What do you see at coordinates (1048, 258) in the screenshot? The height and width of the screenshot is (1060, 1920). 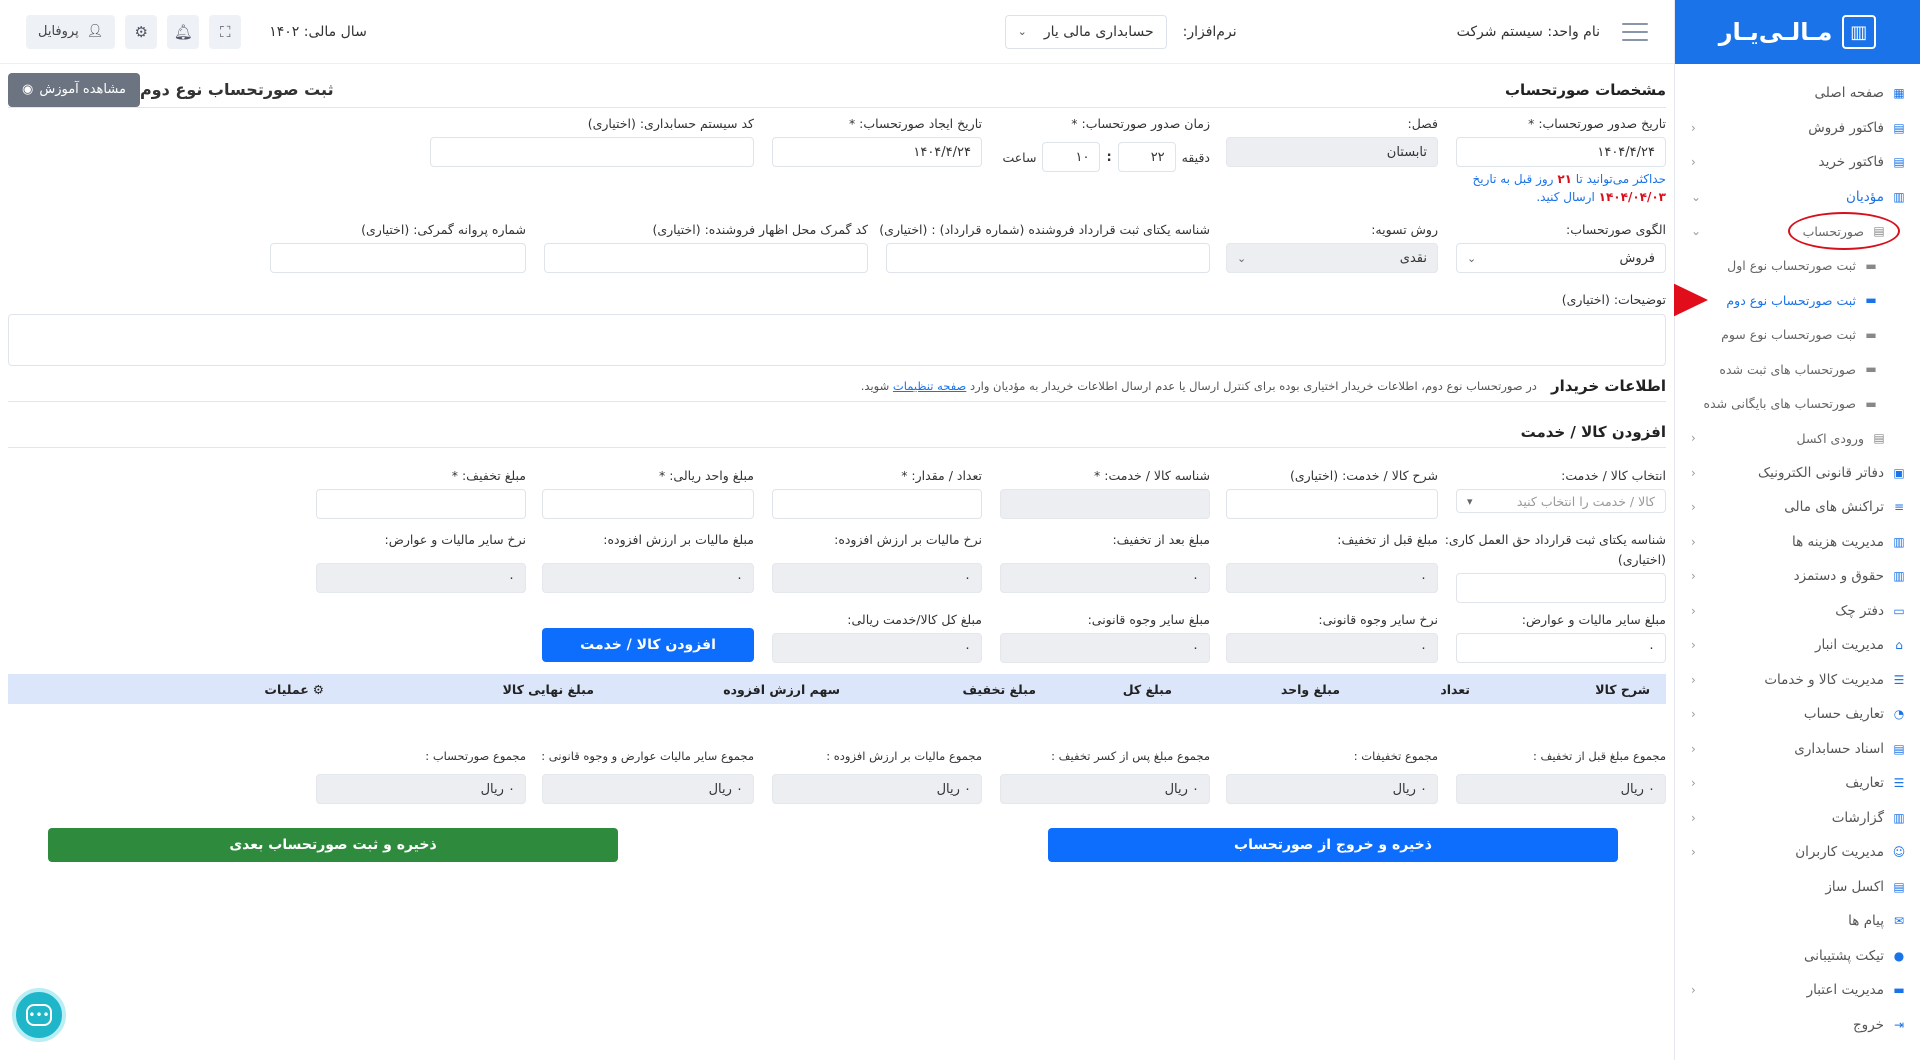 I see `contract-input` at bounding box center [1048, 258].